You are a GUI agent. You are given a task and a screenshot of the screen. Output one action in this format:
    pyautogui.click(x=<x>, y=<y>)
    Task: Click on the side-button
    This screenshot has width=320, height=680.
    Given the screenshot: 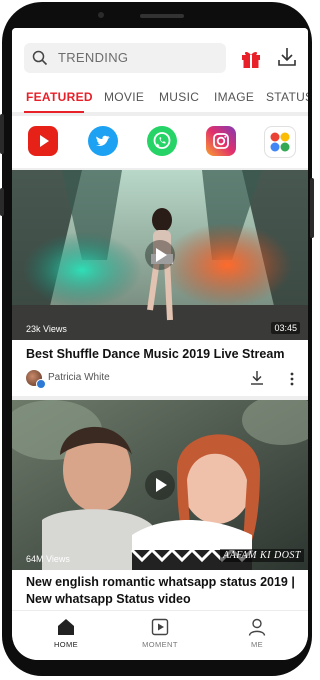 What is the action you would take?
    pyautogui.click(x=312, y=208)
    